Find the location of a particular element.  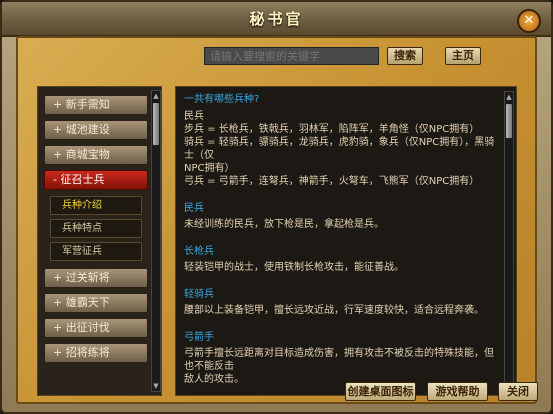

sub-item-barracks: 军营征兵 is located at coordinates (96, 251).